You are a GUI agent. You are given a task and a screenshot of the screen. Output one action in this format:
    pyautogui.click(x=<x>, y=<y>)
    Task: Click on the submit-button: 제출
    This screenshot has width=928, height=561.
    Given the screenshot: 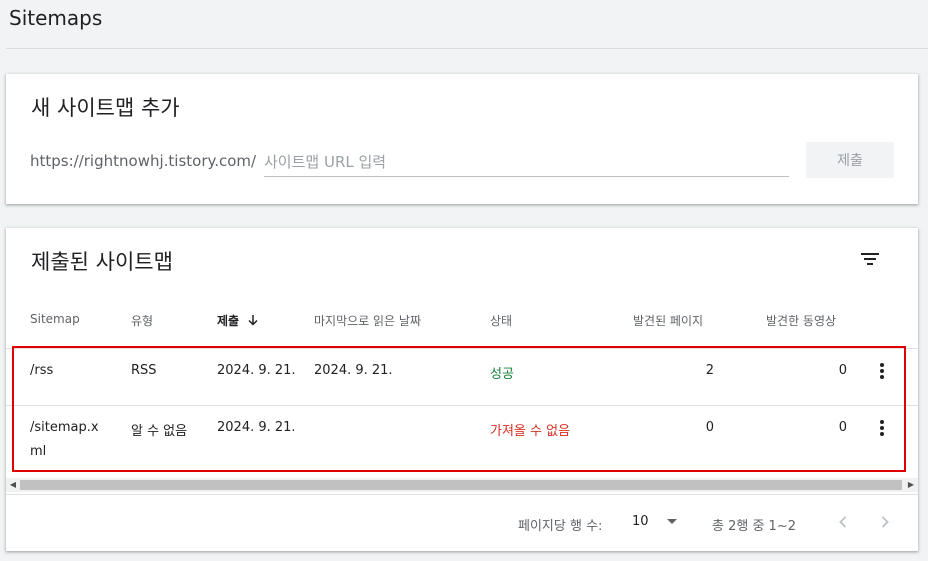 What is the action you would take?
    pyautogui.click(x=850, y=160)
    